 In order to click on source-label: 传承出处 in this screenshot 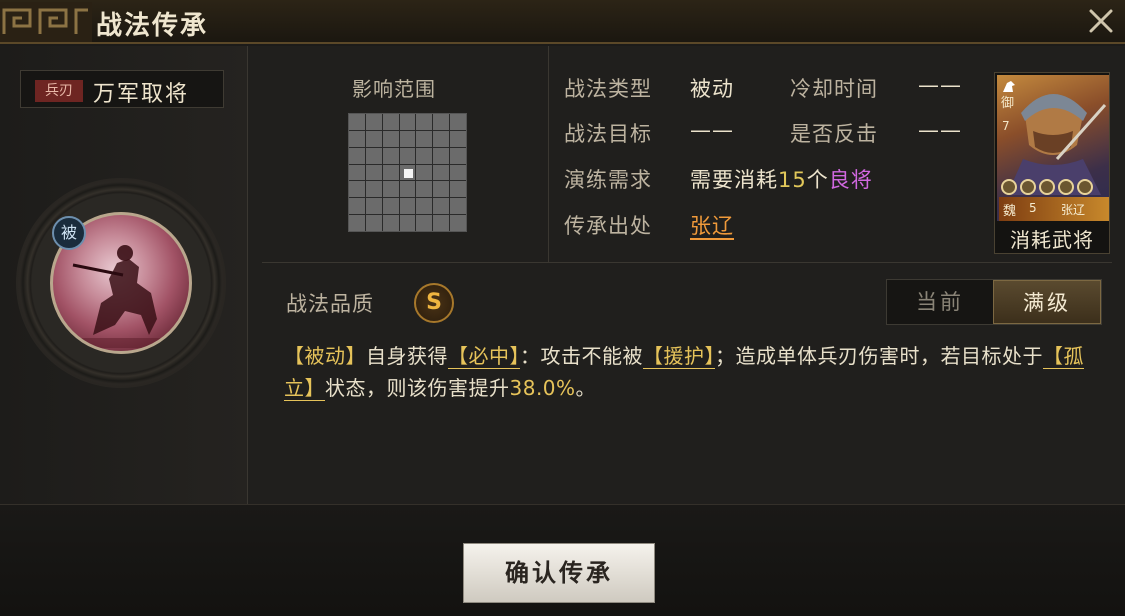, I will do `click(608, 226)`.